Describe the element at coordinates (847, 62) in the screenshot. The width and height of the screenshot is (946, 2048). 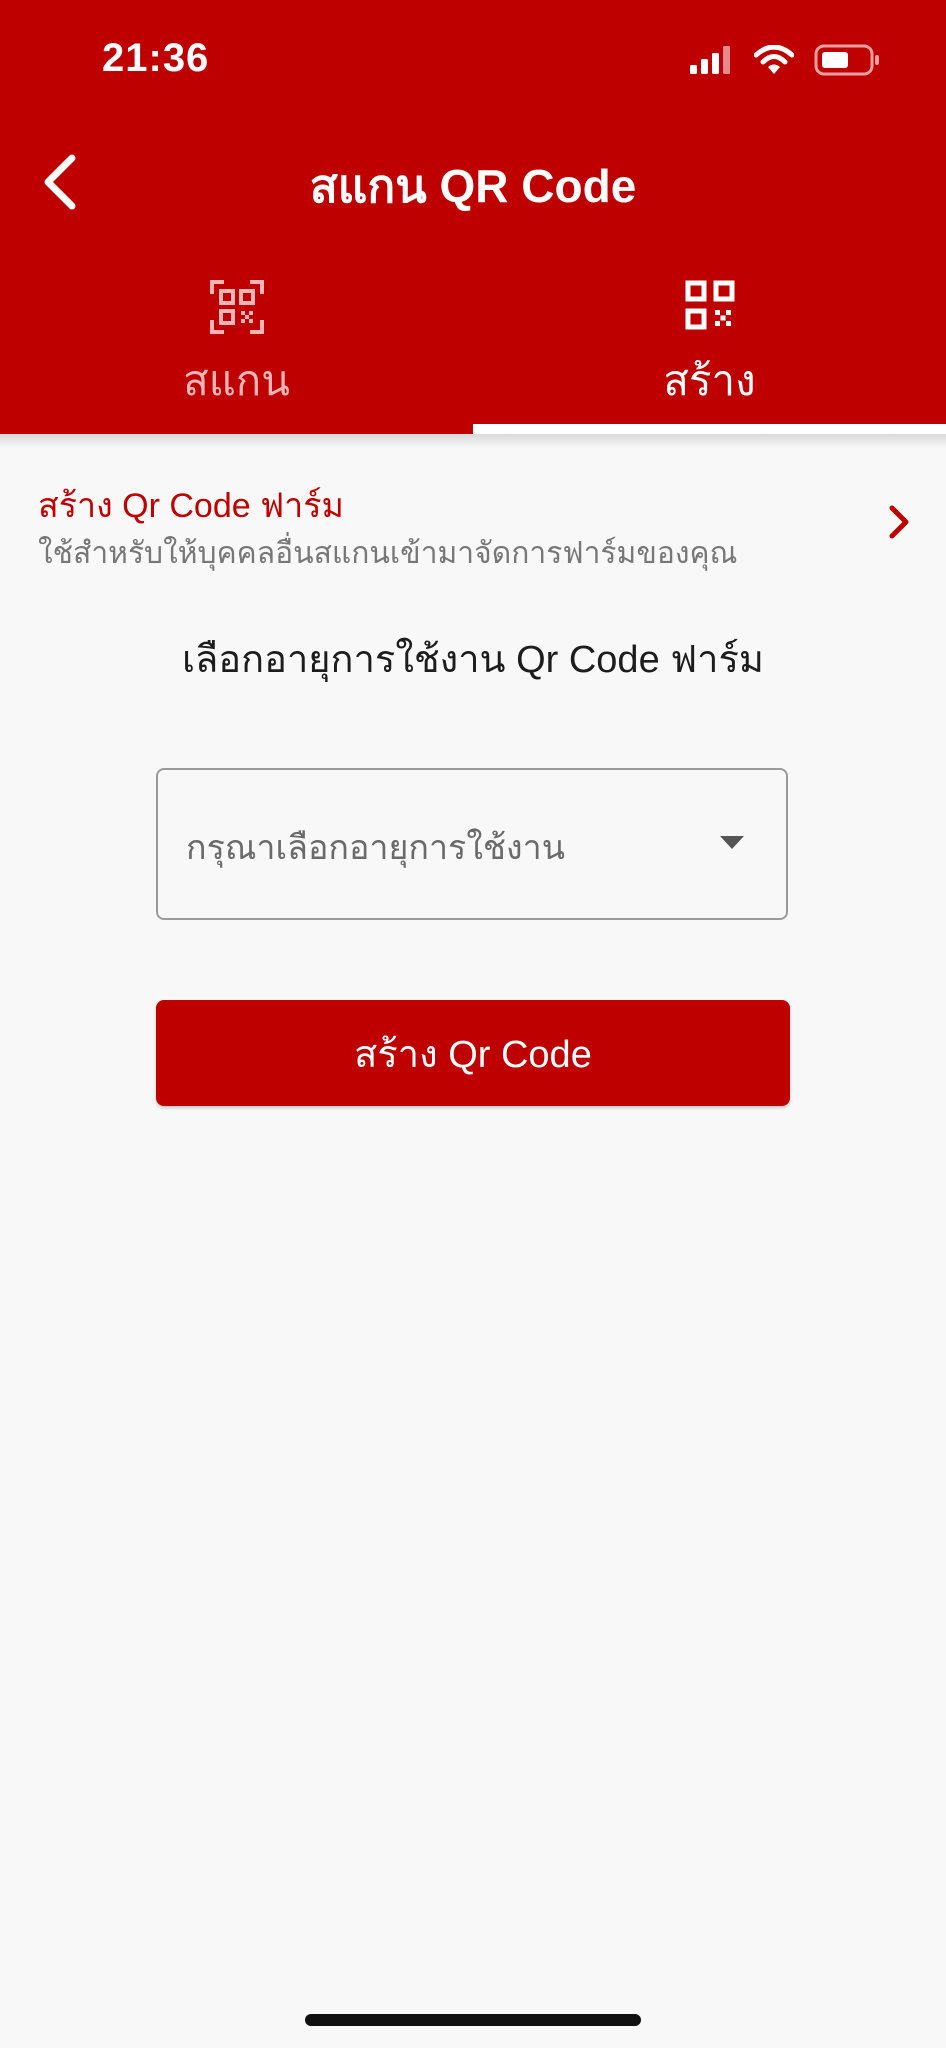
I see `battery-icon` at that location.